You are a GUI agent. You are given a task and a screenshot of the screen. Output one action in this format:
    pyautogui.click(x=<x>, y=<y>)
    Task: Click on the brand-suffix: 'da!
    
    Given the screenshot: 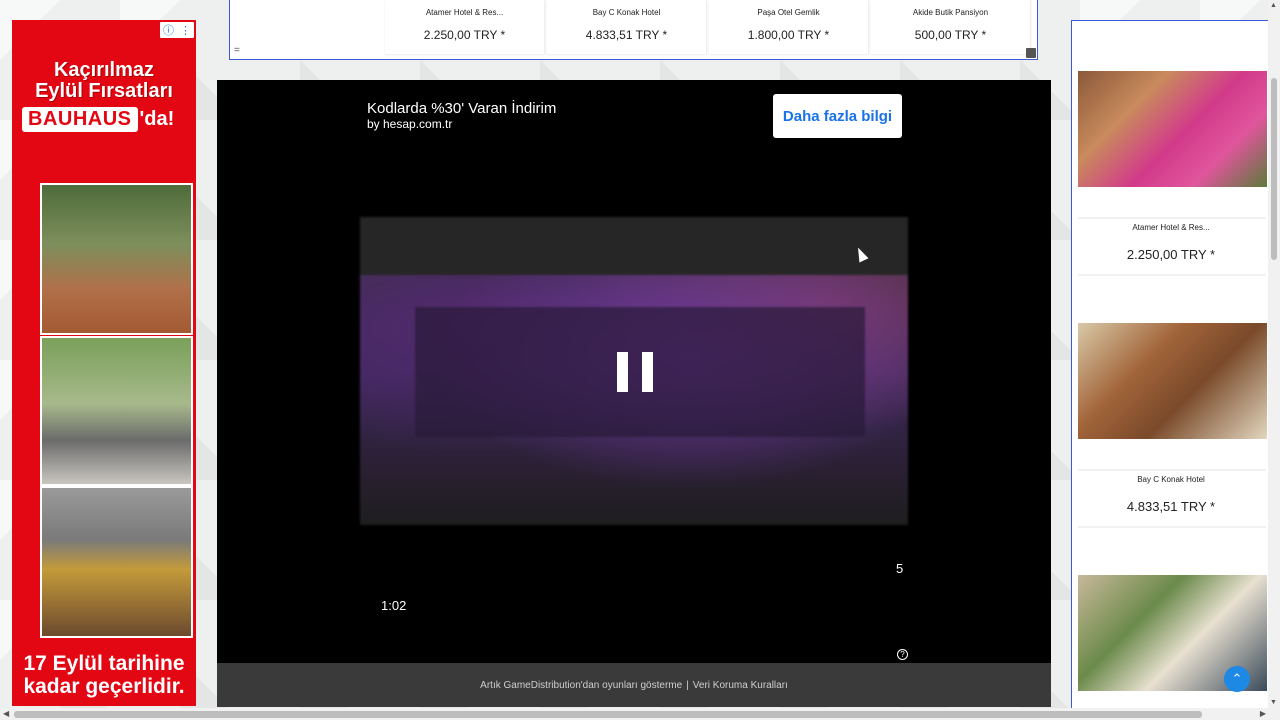 What is the action you would take?
    pyautogui.click(x=157, y=118)
    